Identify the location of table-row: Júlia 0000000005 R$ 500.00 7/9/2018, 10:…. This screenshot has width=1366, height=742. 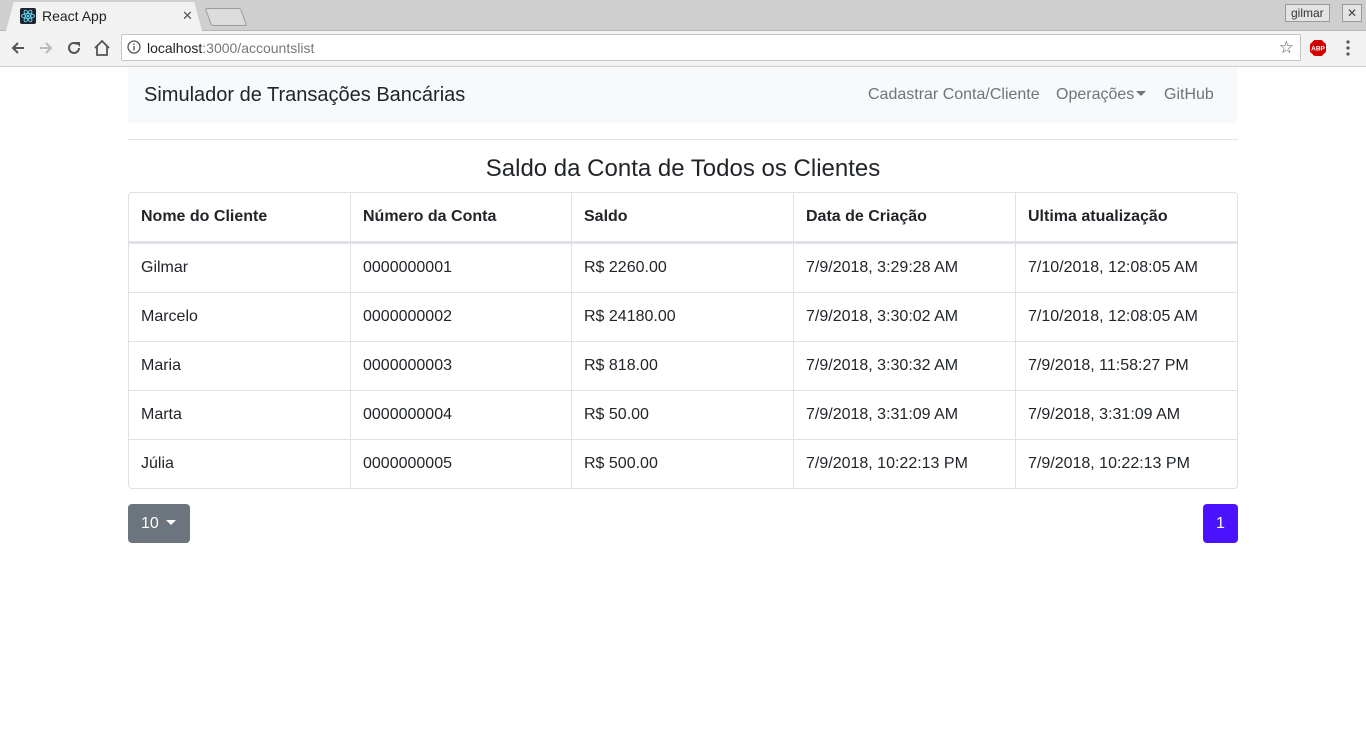
(683, 463).